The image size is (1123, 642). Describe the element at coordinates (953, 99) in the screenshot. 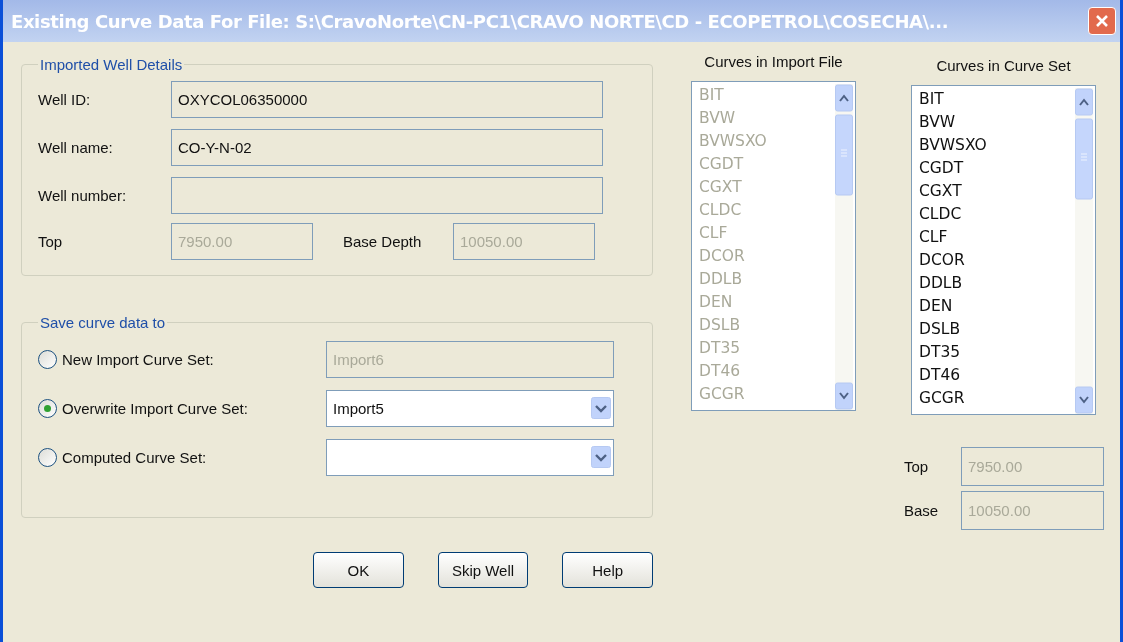

I see `list-item: BIT` at that location.